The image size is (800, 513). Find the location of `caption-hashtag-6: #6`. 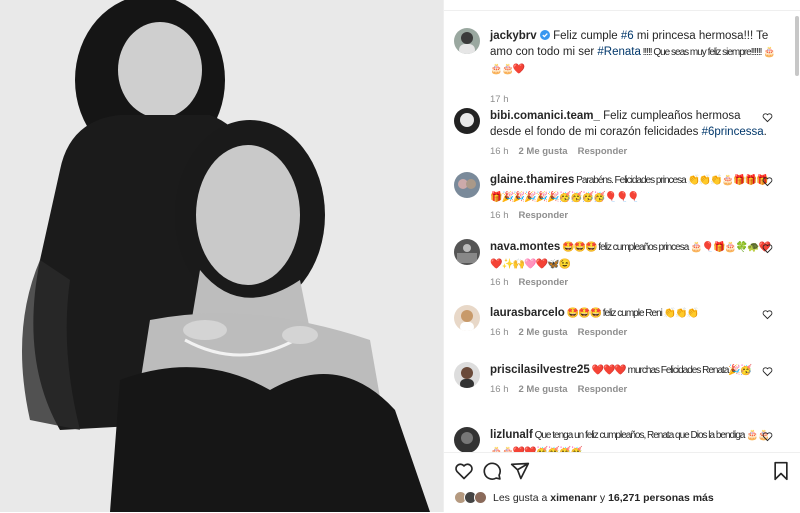

caption-hashtag-6: #6 is located at coordinates (627, 36).